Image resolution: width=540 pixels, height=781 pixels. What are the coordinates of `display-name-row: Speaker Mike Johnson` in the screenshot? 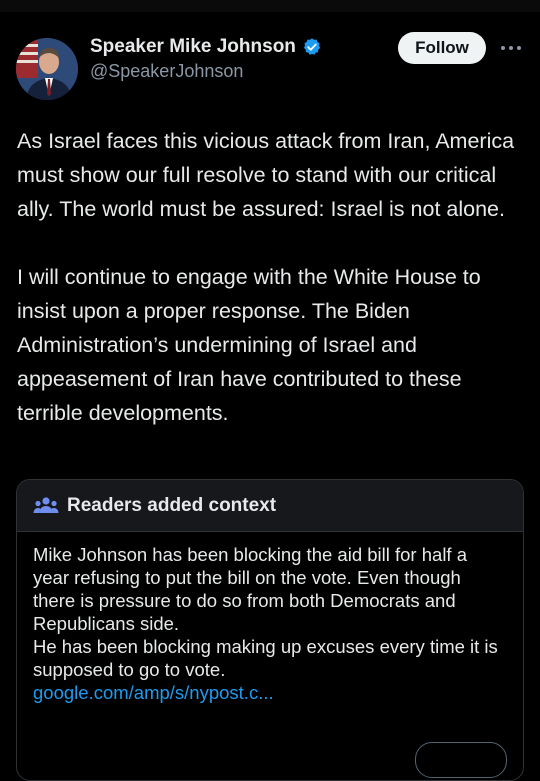 It's located at (206, 47).